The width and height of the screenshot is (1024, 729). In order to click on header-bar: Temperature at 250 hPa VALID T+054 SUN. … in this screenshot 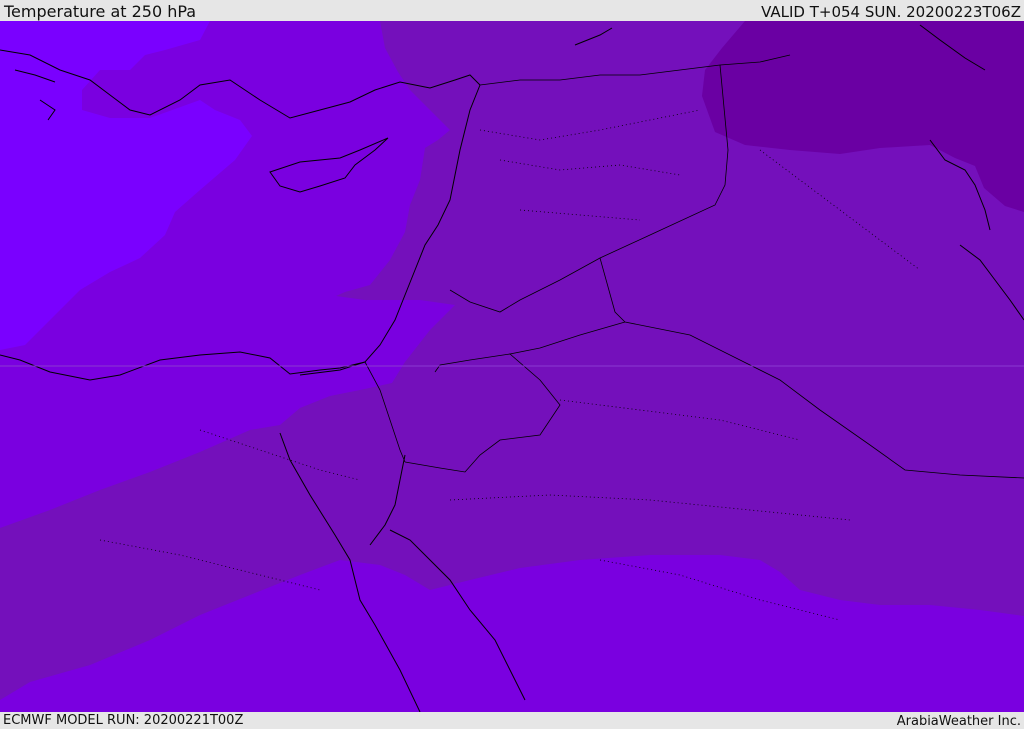, I will do `click(512, 10)`.